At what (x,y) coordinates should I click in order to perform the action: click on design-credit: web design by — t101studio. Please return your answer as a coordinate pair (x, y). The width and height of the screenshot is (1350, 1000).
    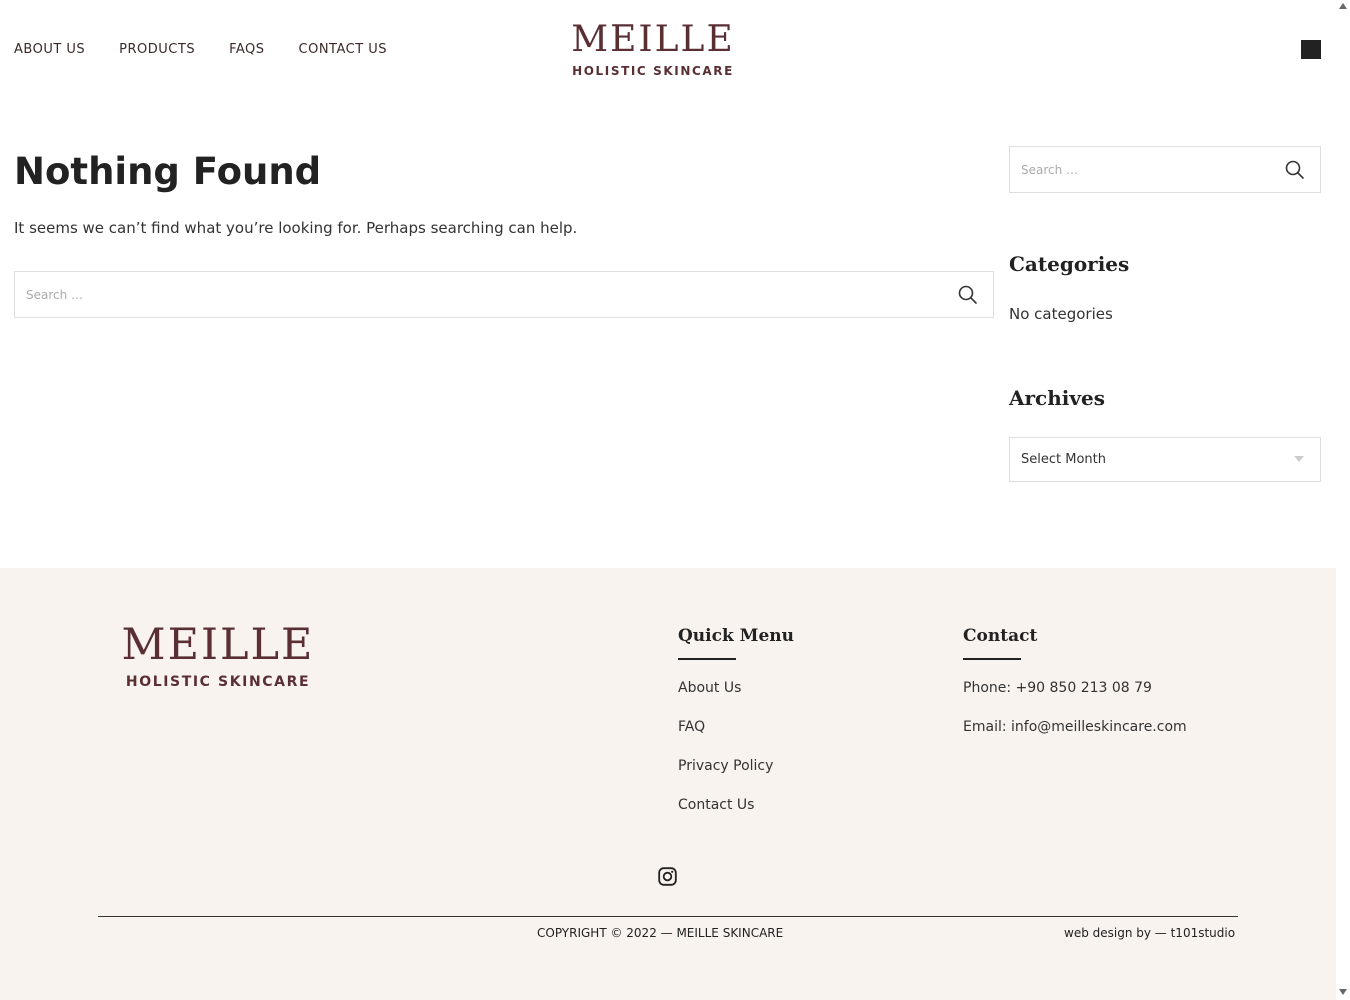
    Looking at the image, I should click on (1149, 933).